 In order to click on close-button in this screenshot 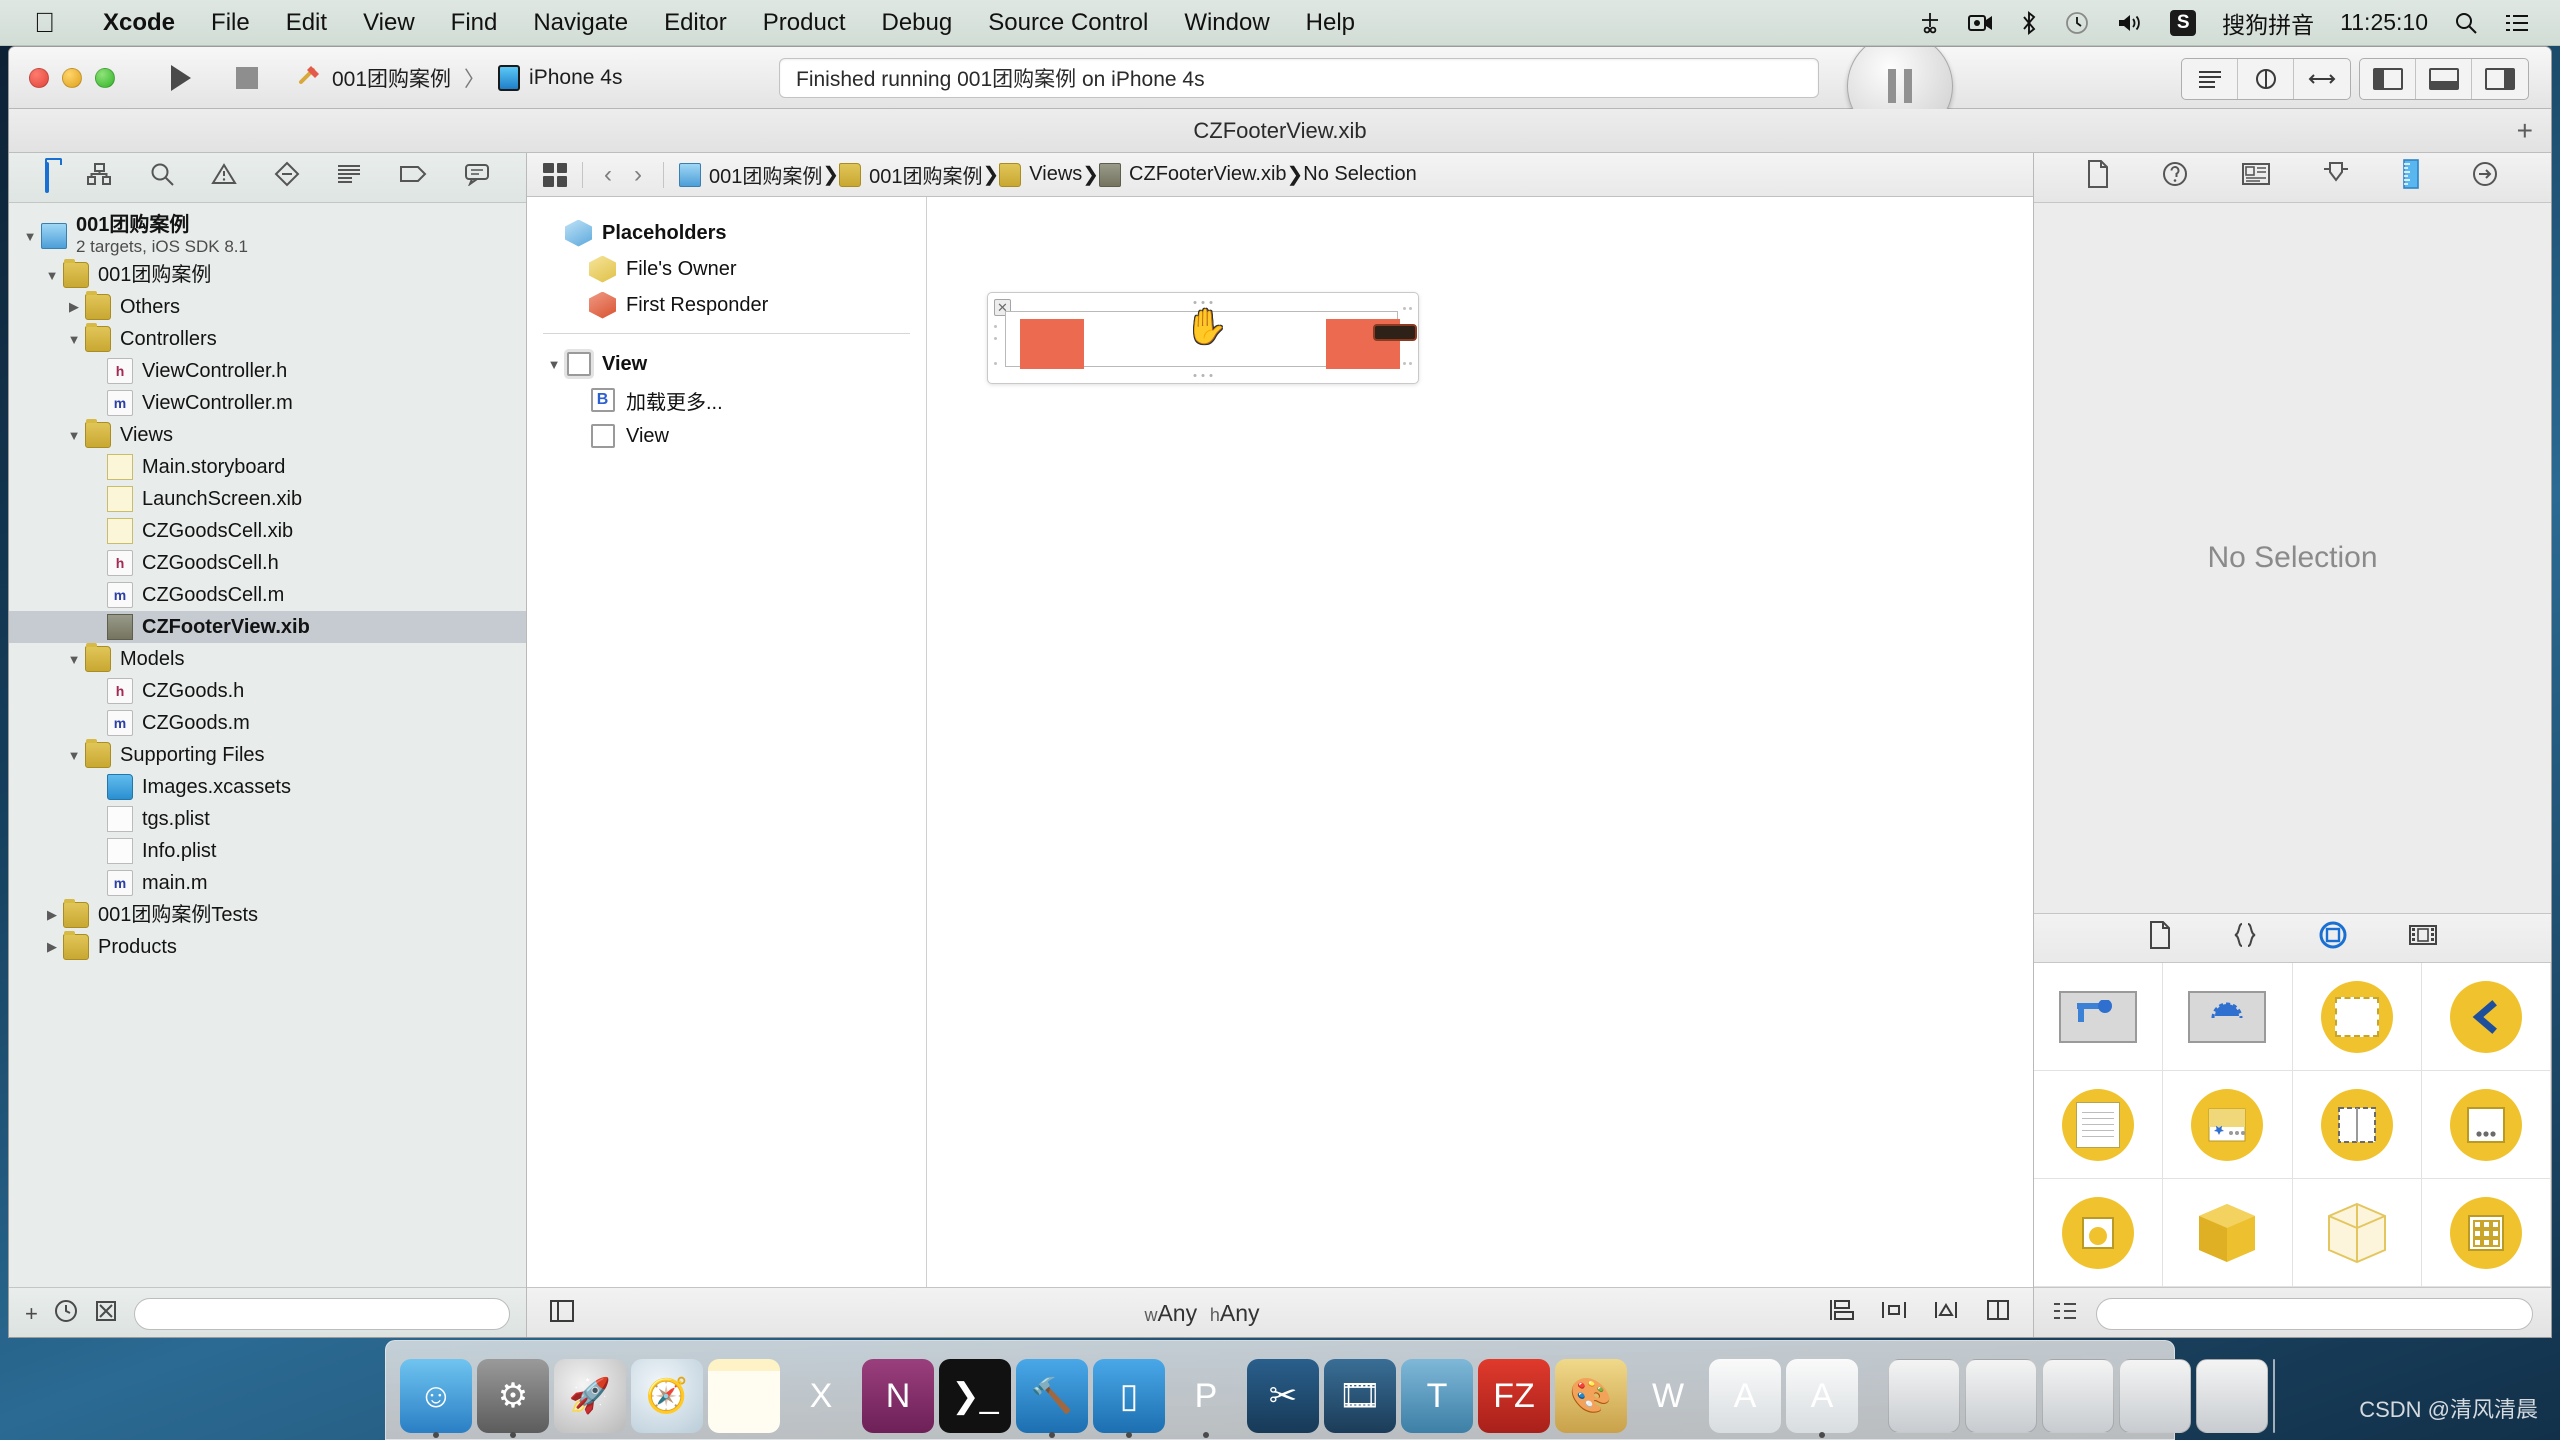, I will do `click(39, 77)`.